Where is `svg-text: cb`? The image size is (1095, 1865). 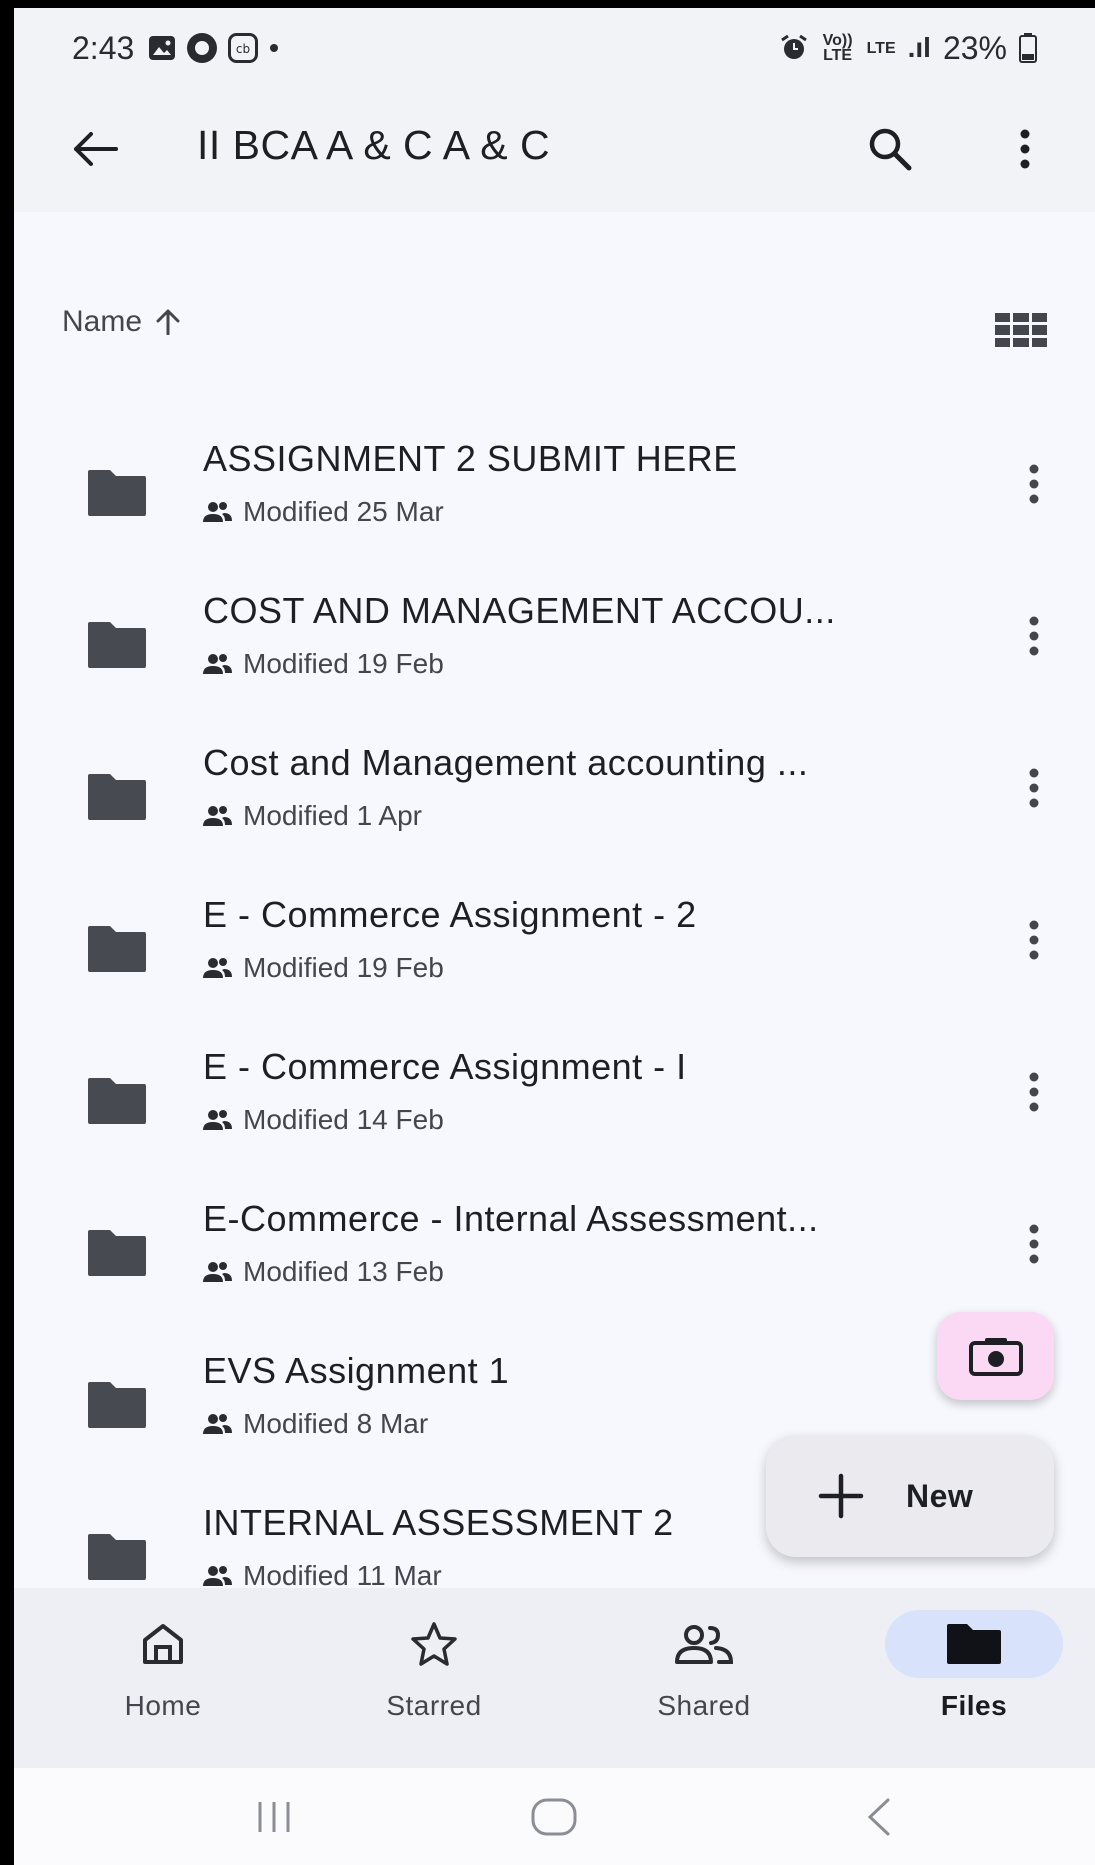
svg-text: cb is located at coordinates (243, 49).